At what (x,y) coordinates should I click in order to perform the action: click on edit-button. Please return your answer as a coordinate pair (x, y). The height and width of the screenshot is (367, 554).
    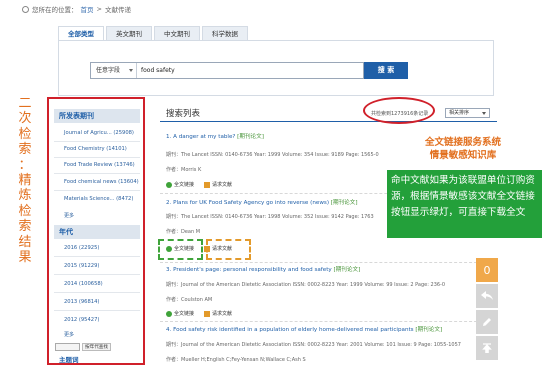
    Looking at the image, I should click on (487, 322).